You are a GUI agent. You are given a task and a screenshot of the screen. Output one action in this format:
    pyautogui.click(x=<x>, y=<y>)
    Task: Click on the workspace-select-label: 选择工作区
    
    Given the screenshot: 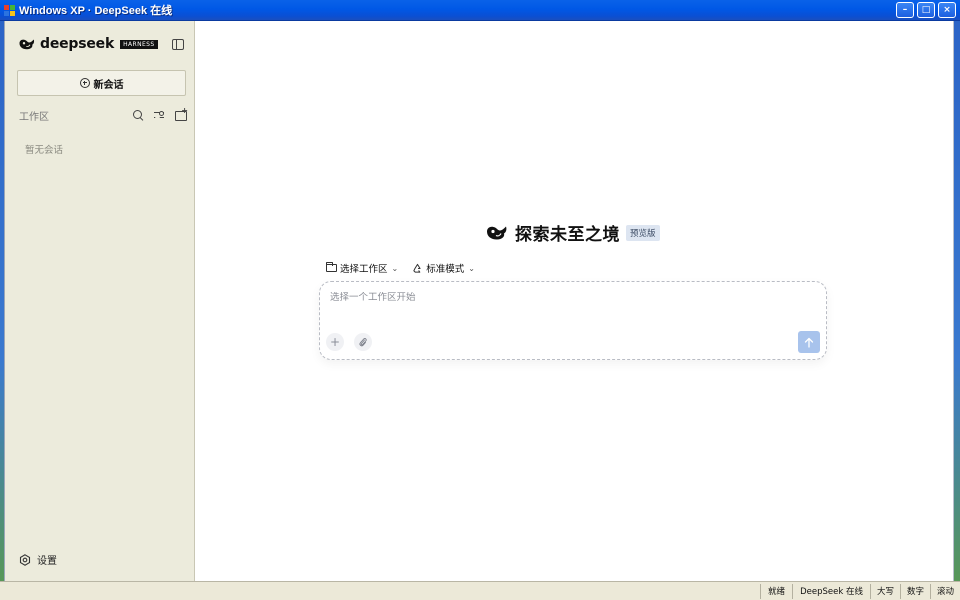 What is the action you would take?
    pyautogui.click(x=364, y=269)
    